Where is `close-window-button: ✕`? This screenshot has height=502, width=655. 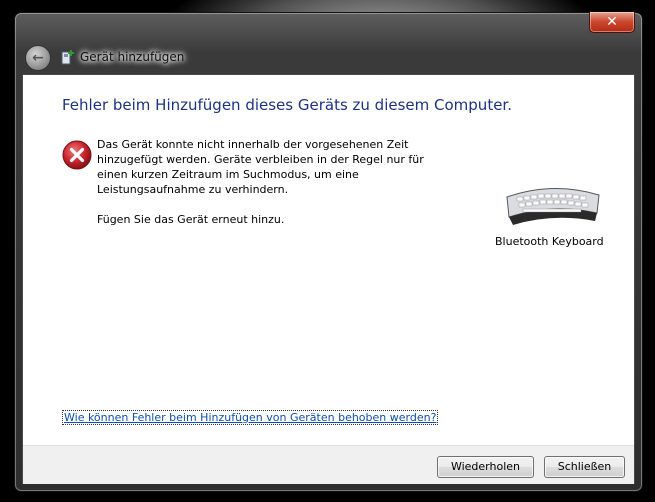
close-window-button: ✕ is located at coordinates (612, 22).